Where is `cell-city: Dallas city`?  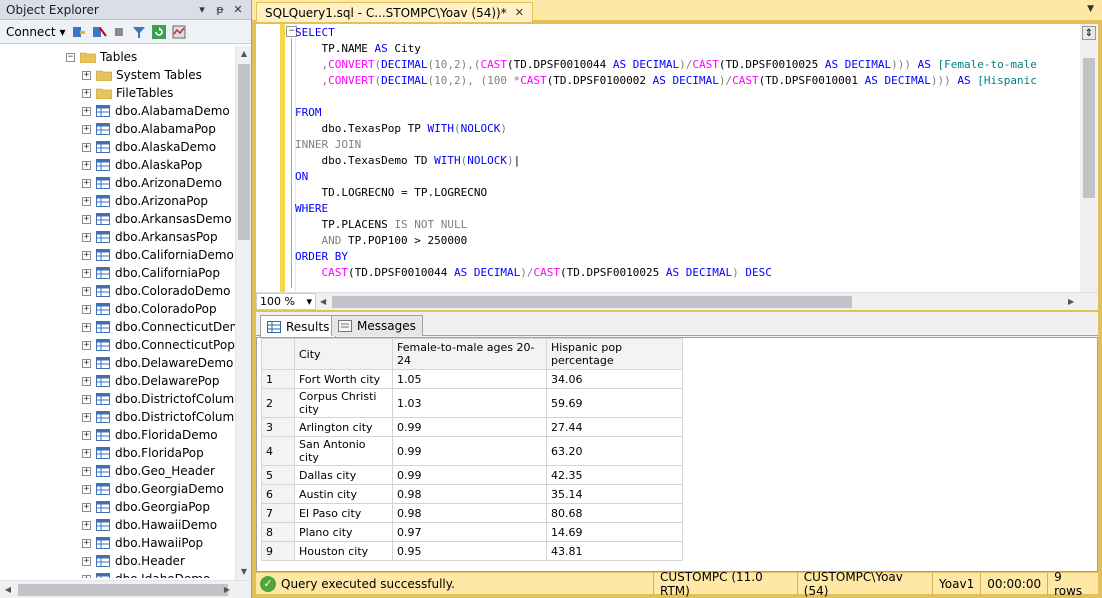 cell-city: Dallas city is located at coordinates (343, 475).